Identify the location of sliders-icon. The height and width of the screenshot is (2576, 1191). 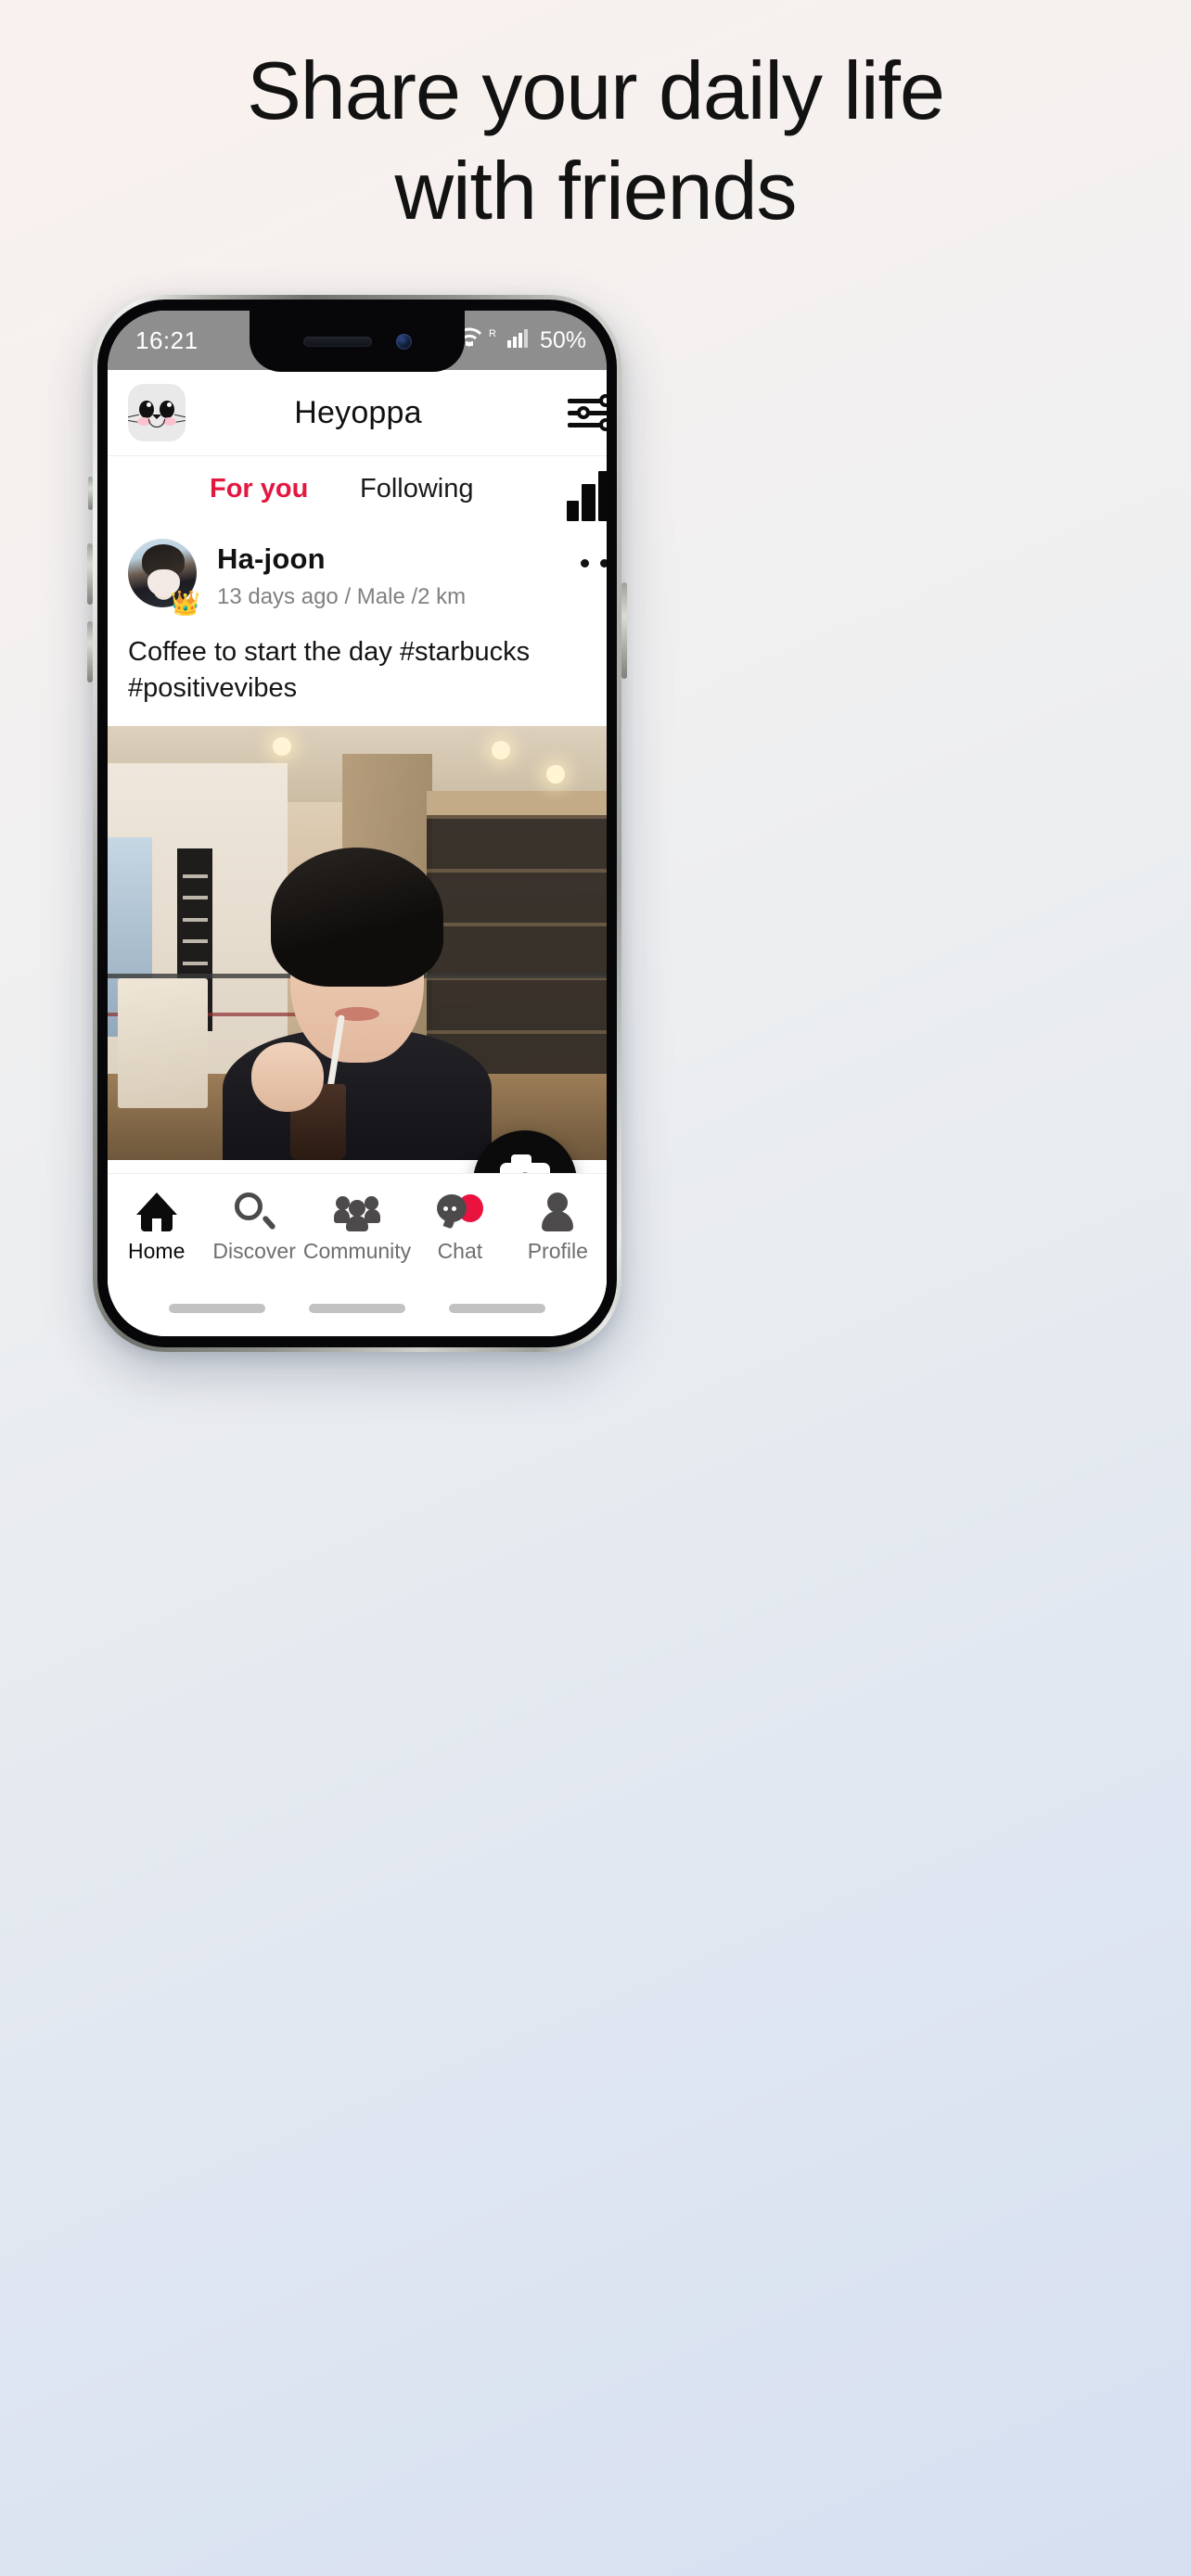
(587, 413).